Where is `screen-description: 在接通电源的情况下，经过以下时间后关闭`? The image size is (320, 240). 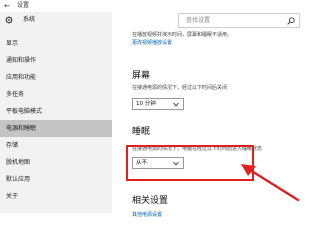
screen-description: 在接通电源的情况下，经过以下时间后关闭 is located at coordinates (180, 88).